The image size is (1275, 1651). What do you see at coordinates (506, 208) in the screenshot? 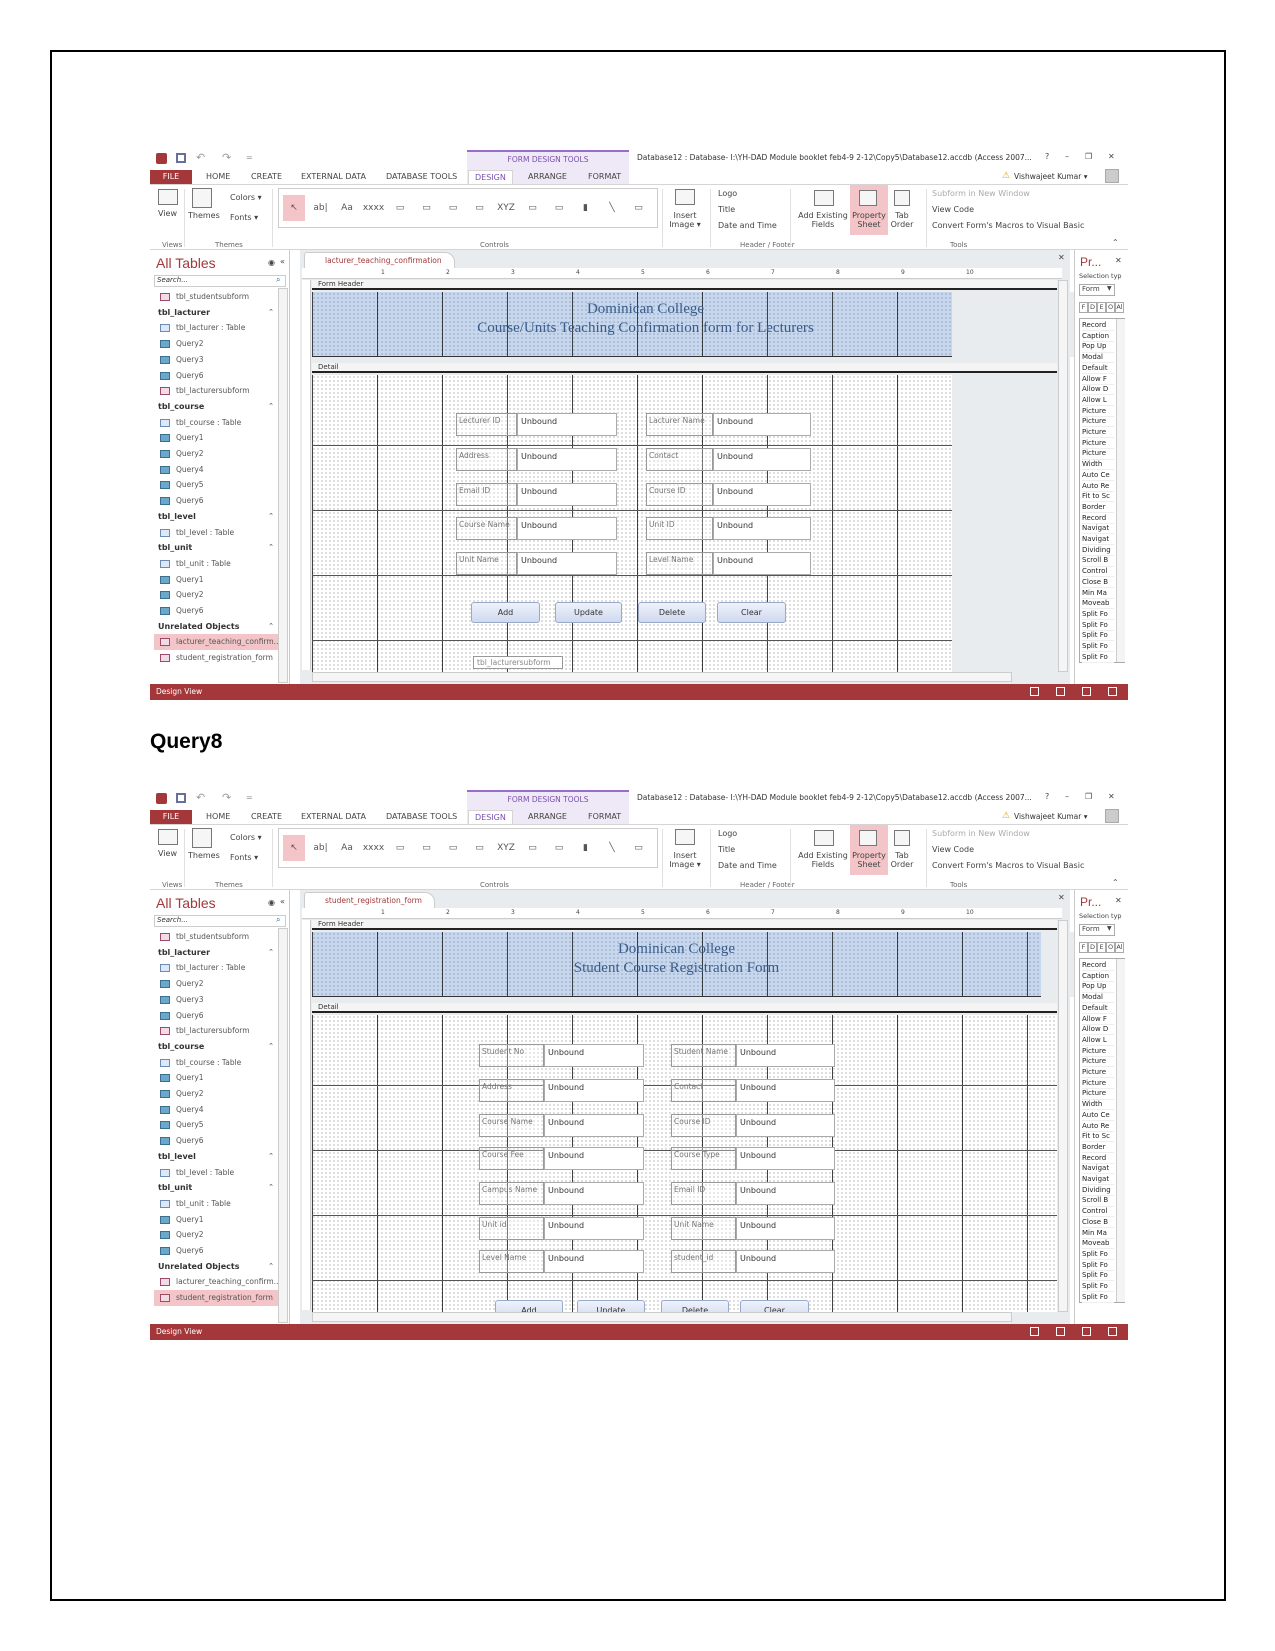
I see `control-xyz-icon: XYZ` at bounding box center [506, 208].